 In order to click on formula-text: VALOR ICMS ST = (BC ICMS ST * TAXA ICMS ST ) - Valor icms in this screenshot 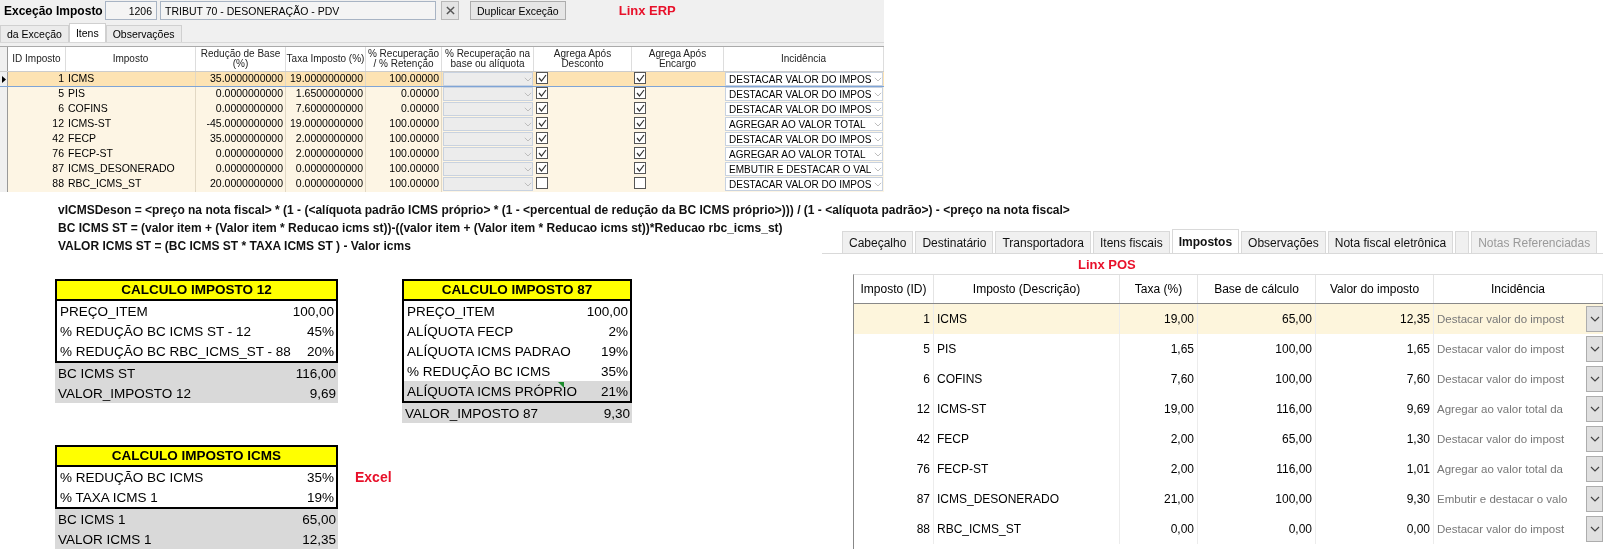, I will do `click(234, 246)`.